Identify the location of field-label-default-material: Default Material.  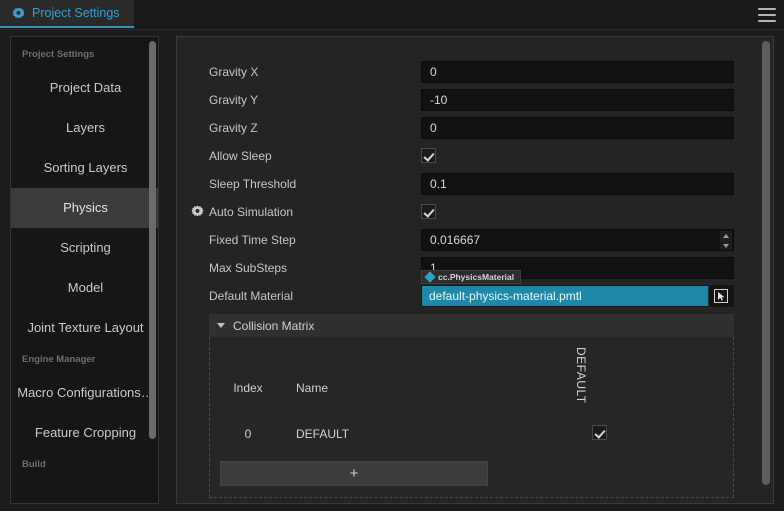
(251, 296).